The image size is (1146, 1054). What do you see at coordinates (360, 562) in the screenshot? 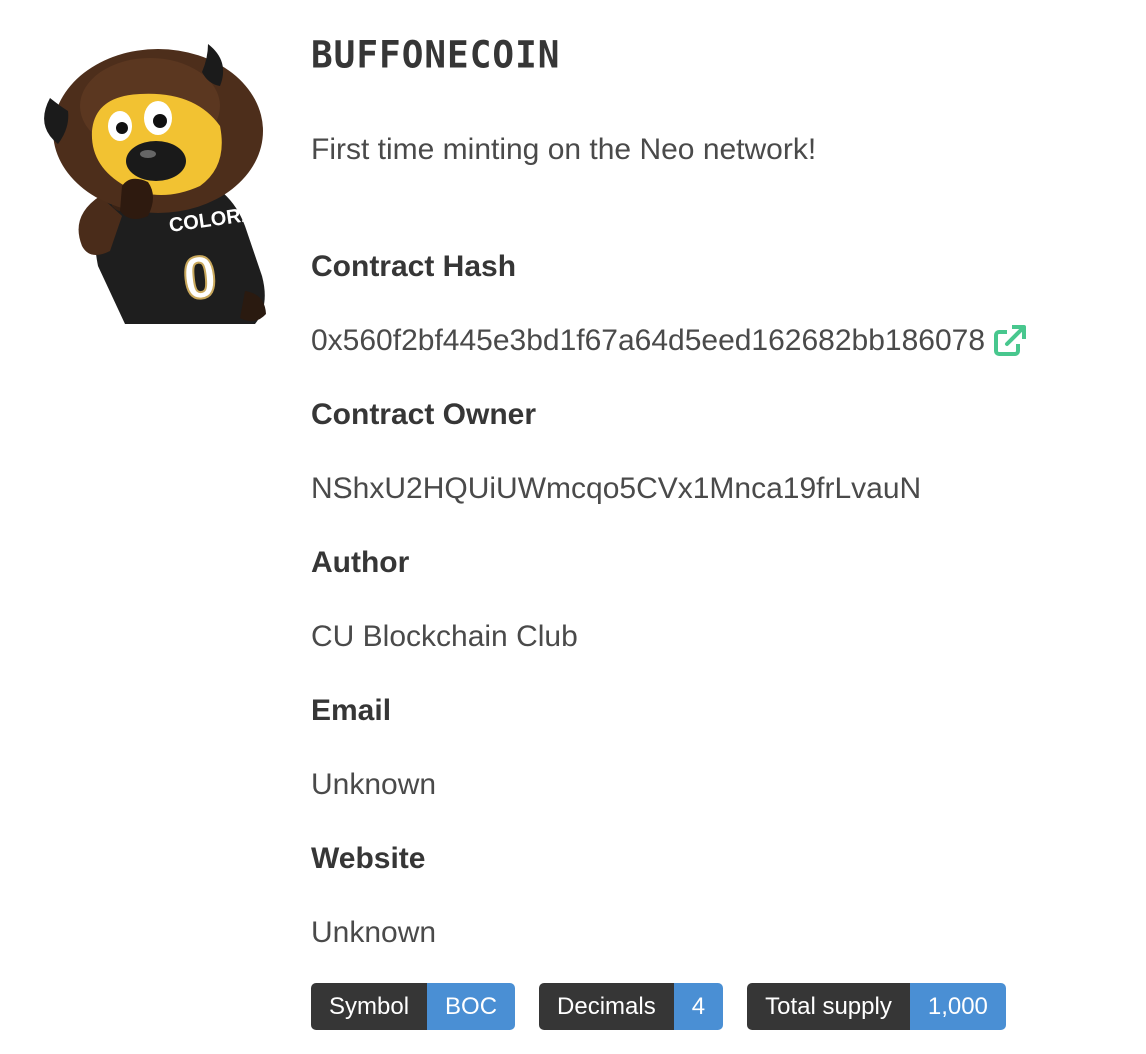
I see `author-label: Author` at bounding box center [360, 562].